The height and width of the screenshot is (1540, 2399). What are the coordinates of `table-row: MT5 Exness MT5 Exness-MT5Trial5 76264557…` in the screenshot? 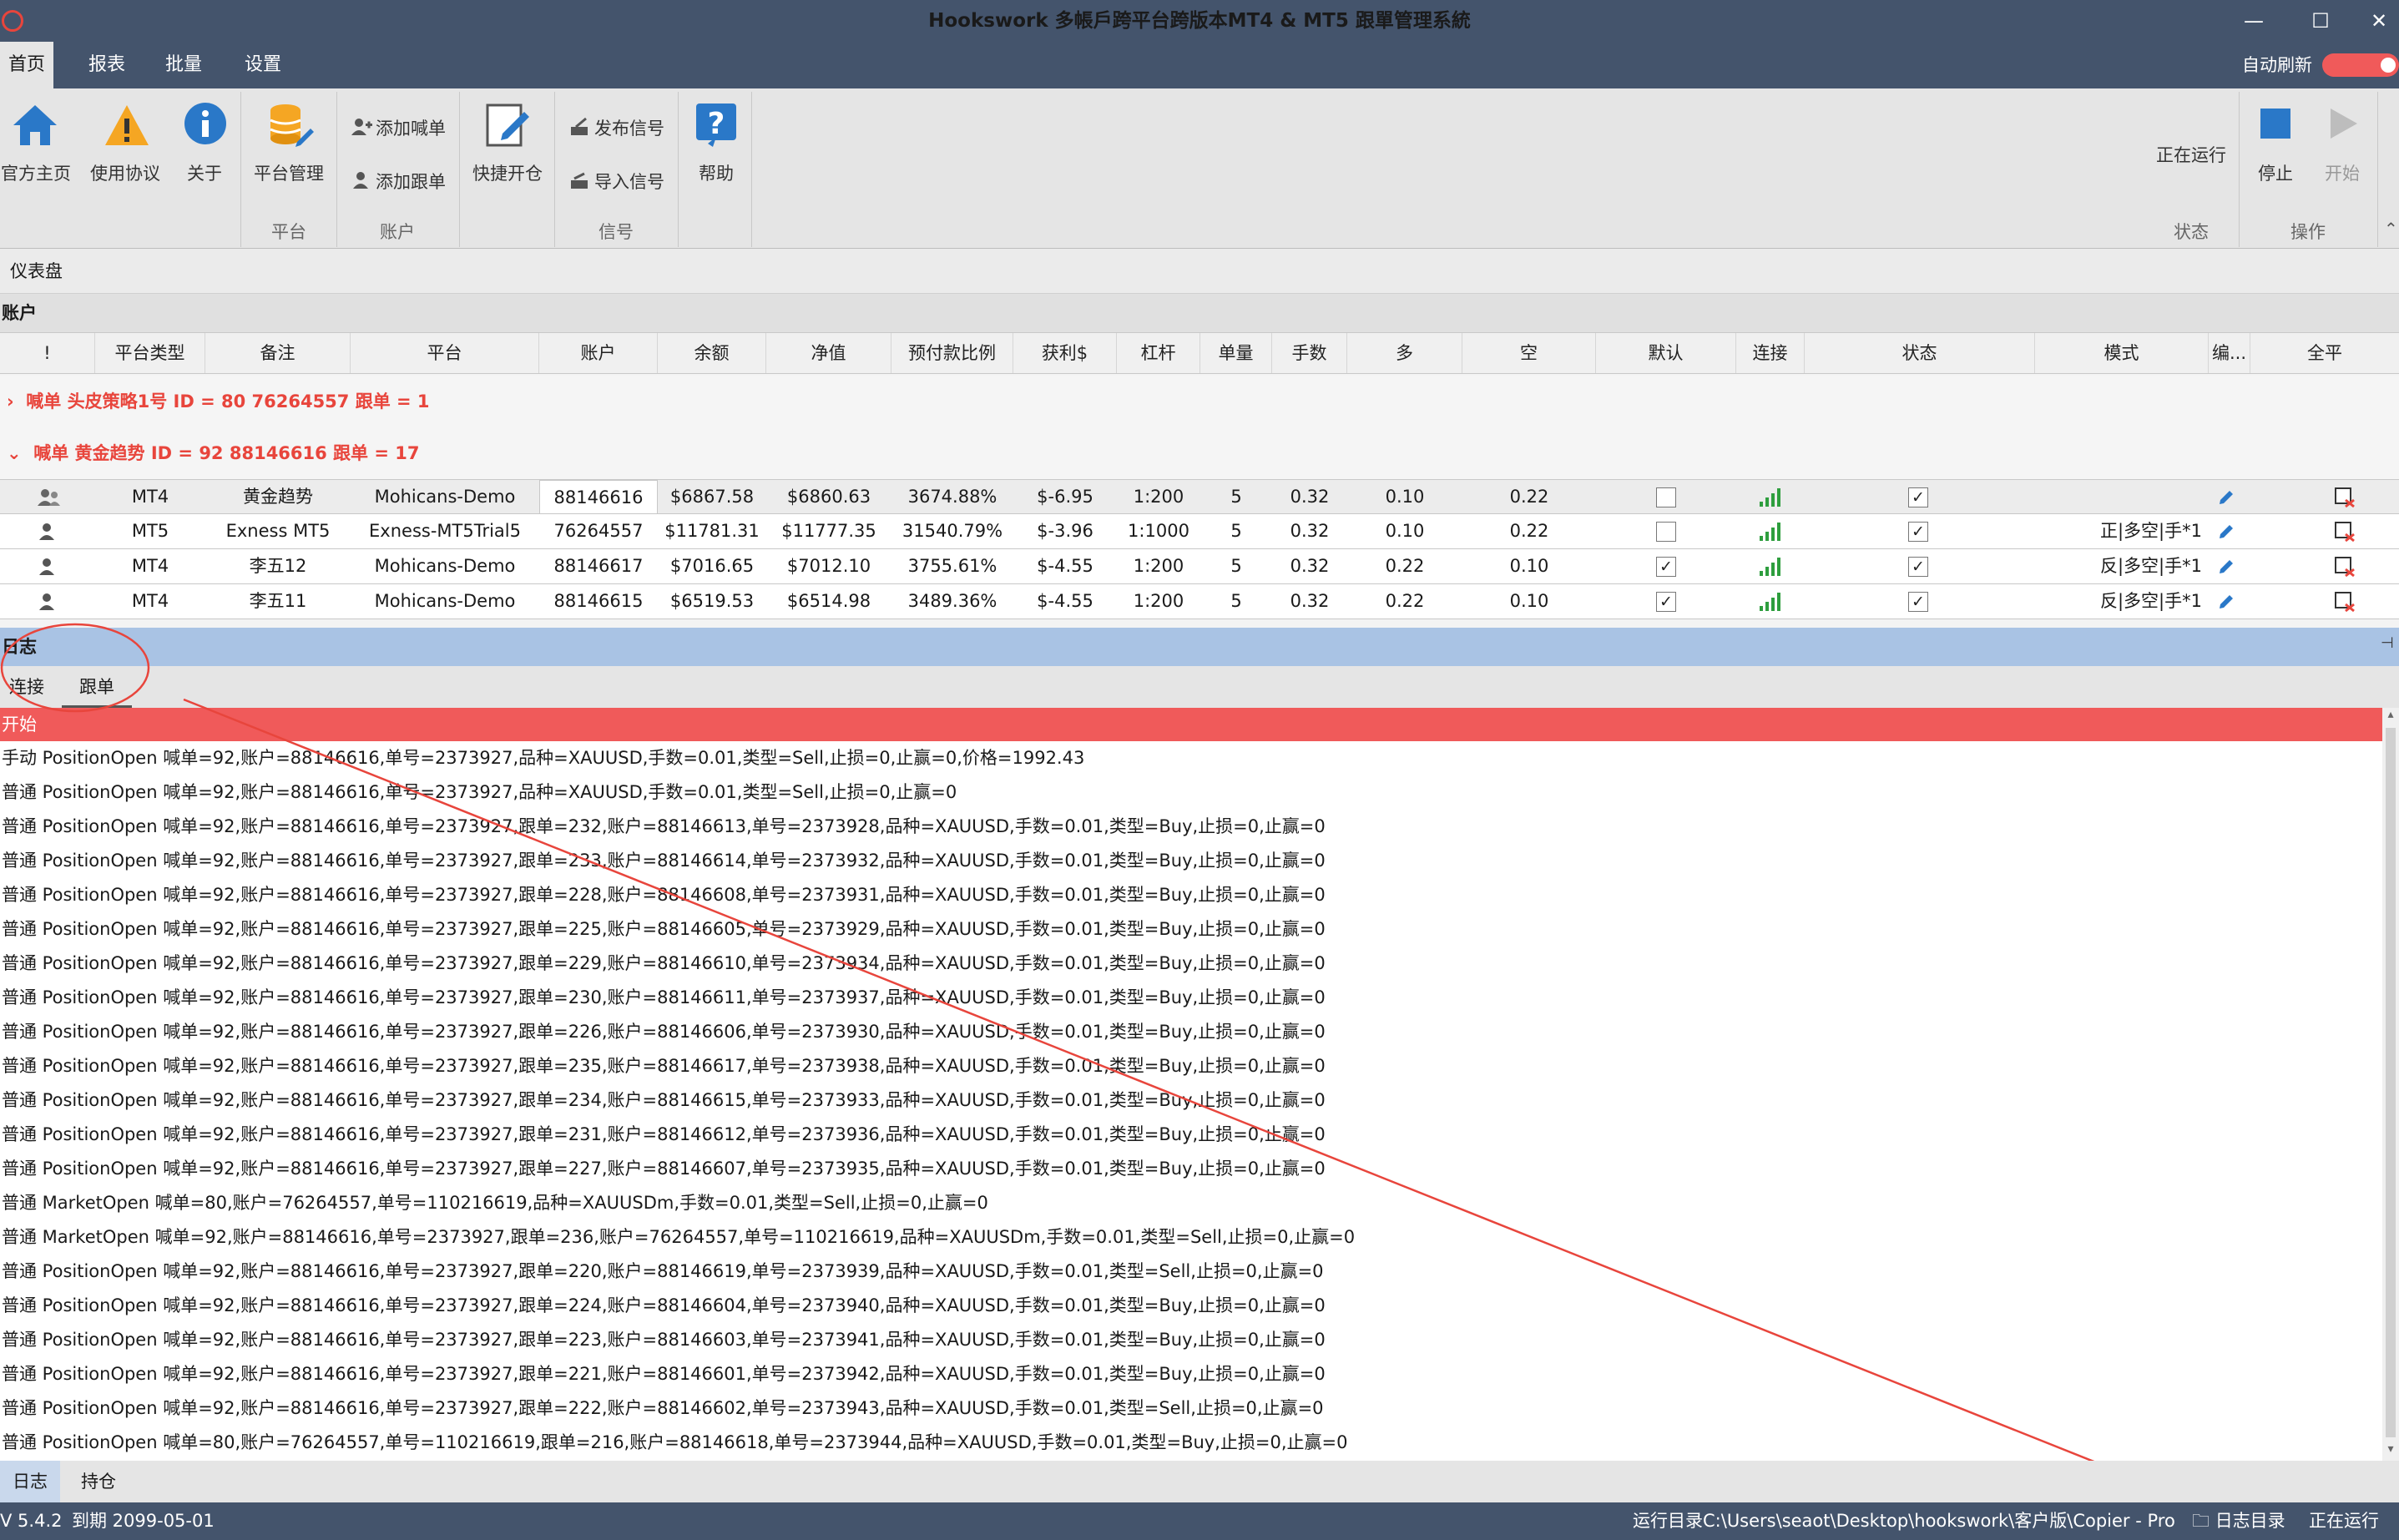 It's located at (1199, 531).